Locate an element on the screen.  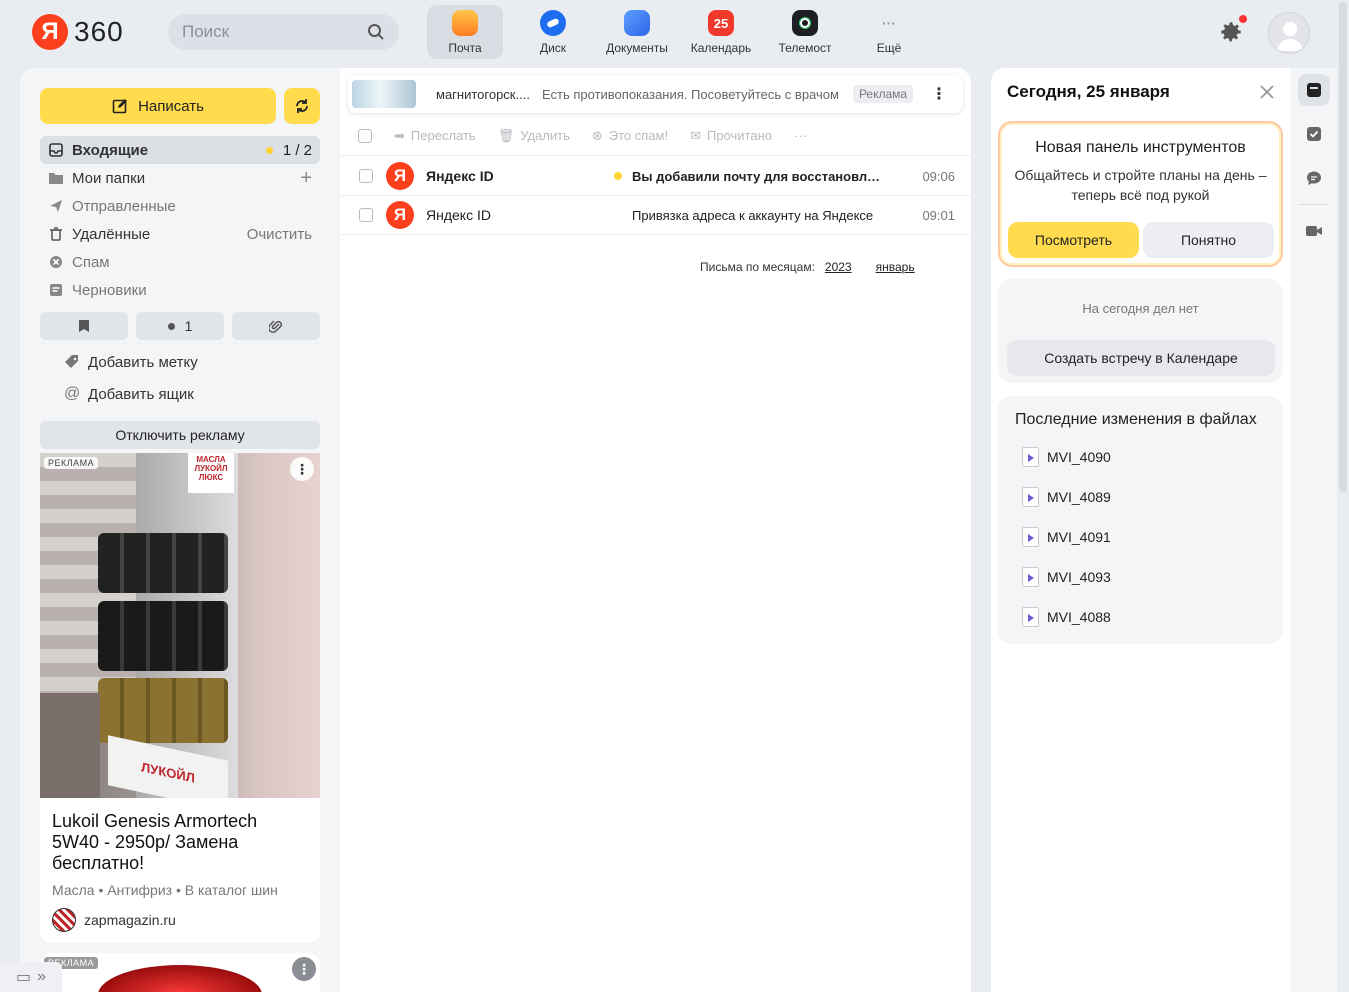
month-link: январь is located at coordinates (895, 267).